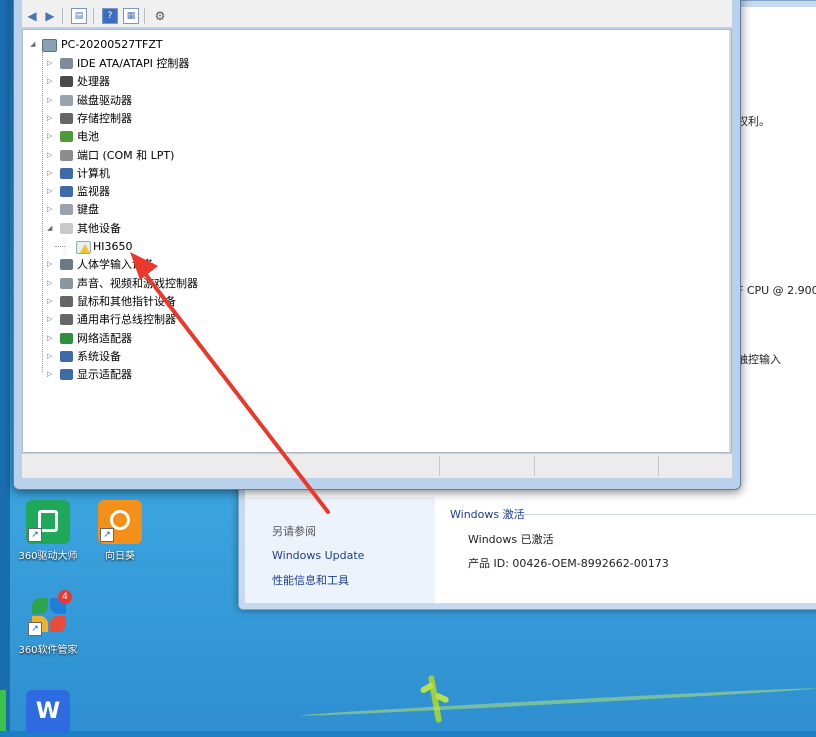  What do you see at coordinates (230, 383) in the screenshot?
I see `annotation-arrow` at bounding box center [230, 383].